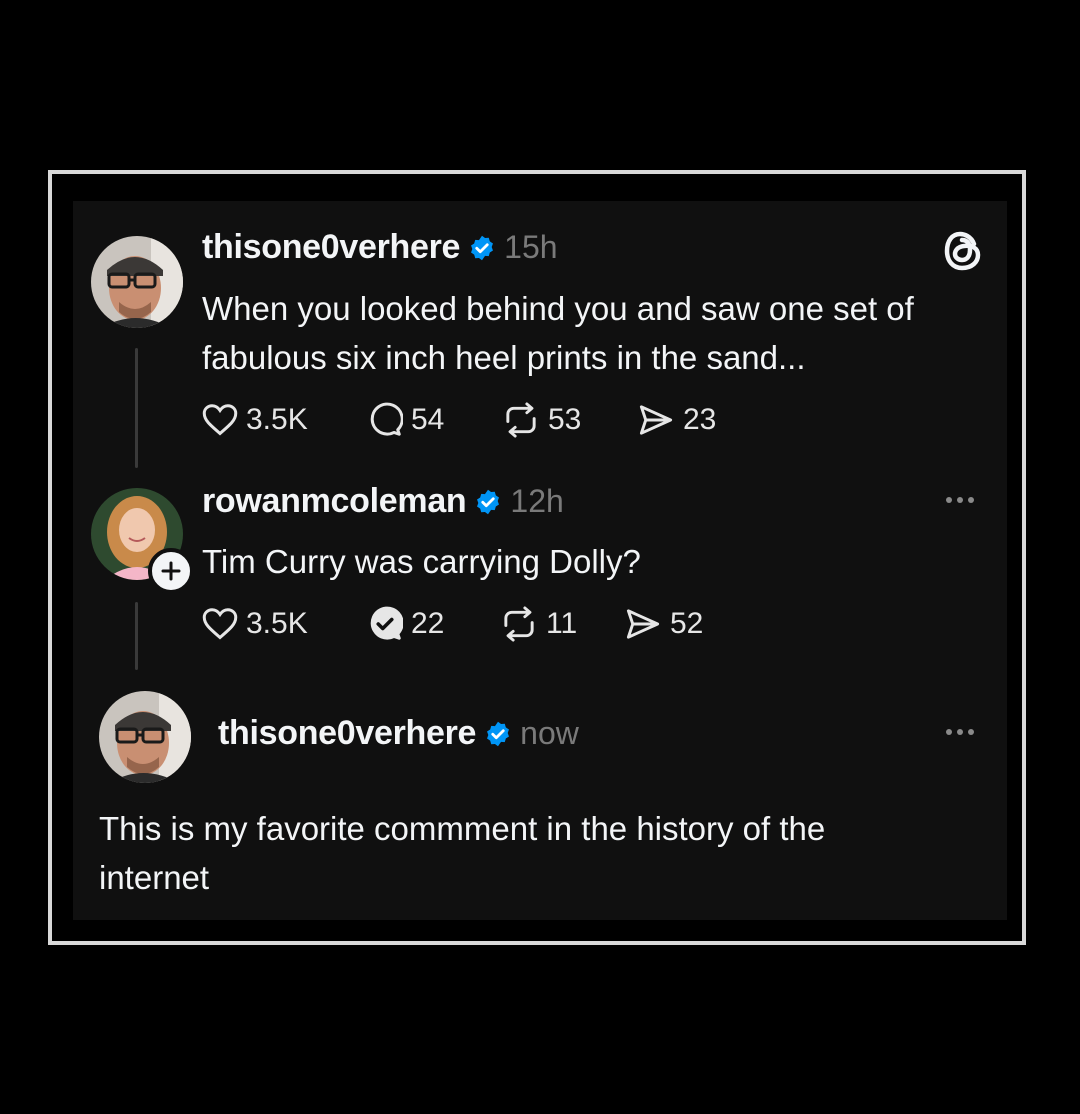  I want to click on plus-icon, so click(171, 571).